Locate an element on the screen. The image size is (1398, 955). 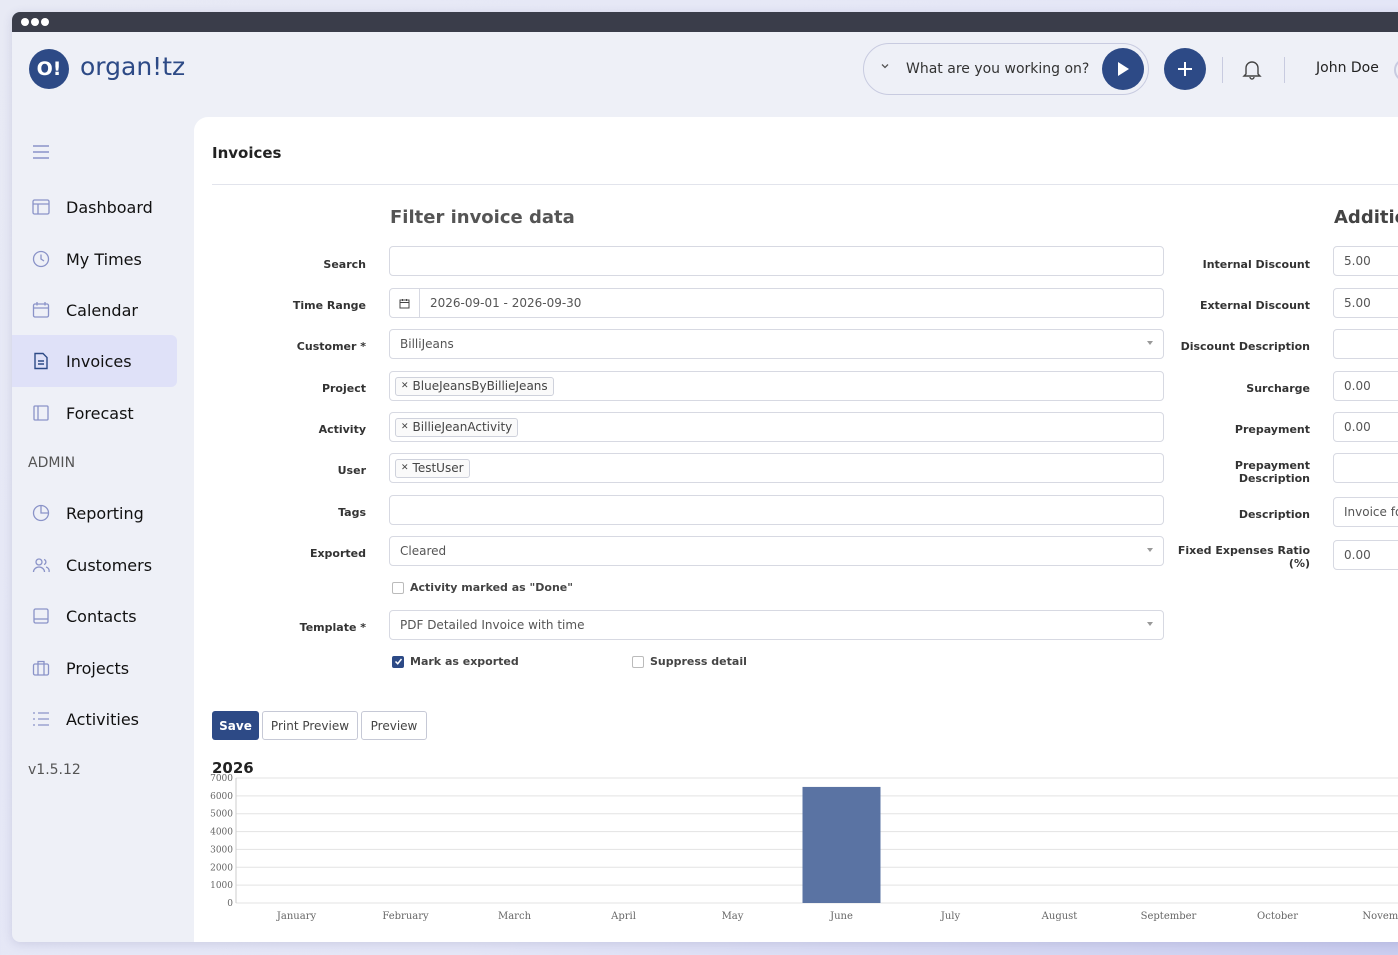
done-checkbox: Activity marked as "Done" is located at coordinates (482, 587).